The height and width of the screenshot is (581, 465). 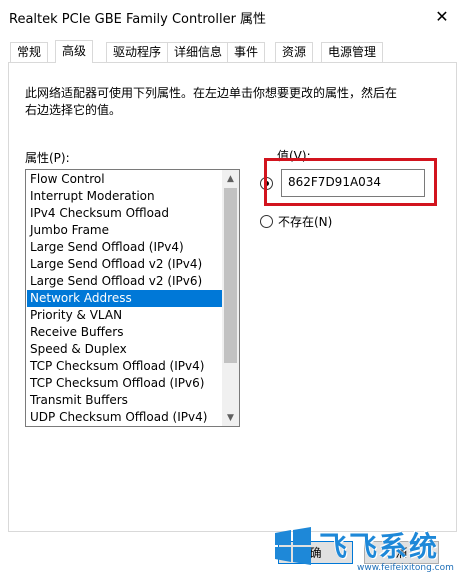 I want to click on scroll-up-icon: ▲, so click(x=230, y=178).